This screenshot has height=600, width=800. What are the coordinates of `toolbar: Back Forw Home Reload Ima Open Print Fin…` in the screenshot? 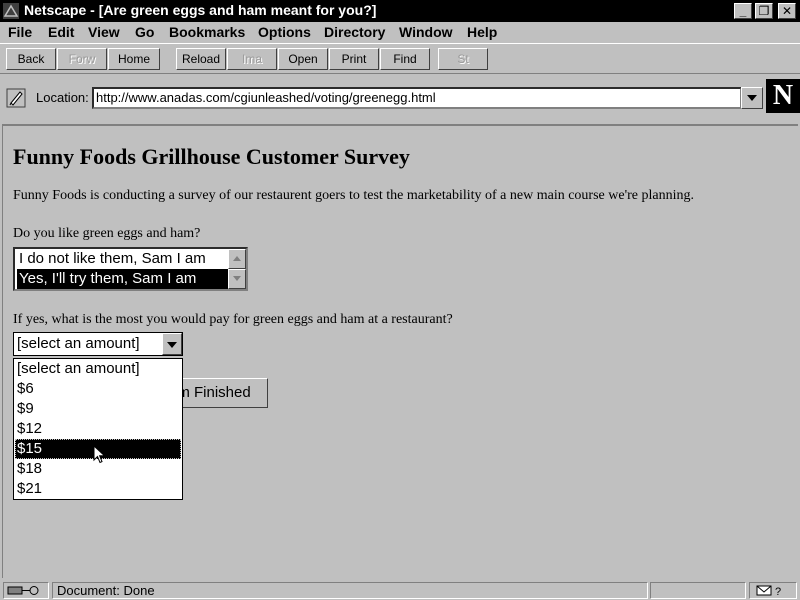 It's located at (400, 58).